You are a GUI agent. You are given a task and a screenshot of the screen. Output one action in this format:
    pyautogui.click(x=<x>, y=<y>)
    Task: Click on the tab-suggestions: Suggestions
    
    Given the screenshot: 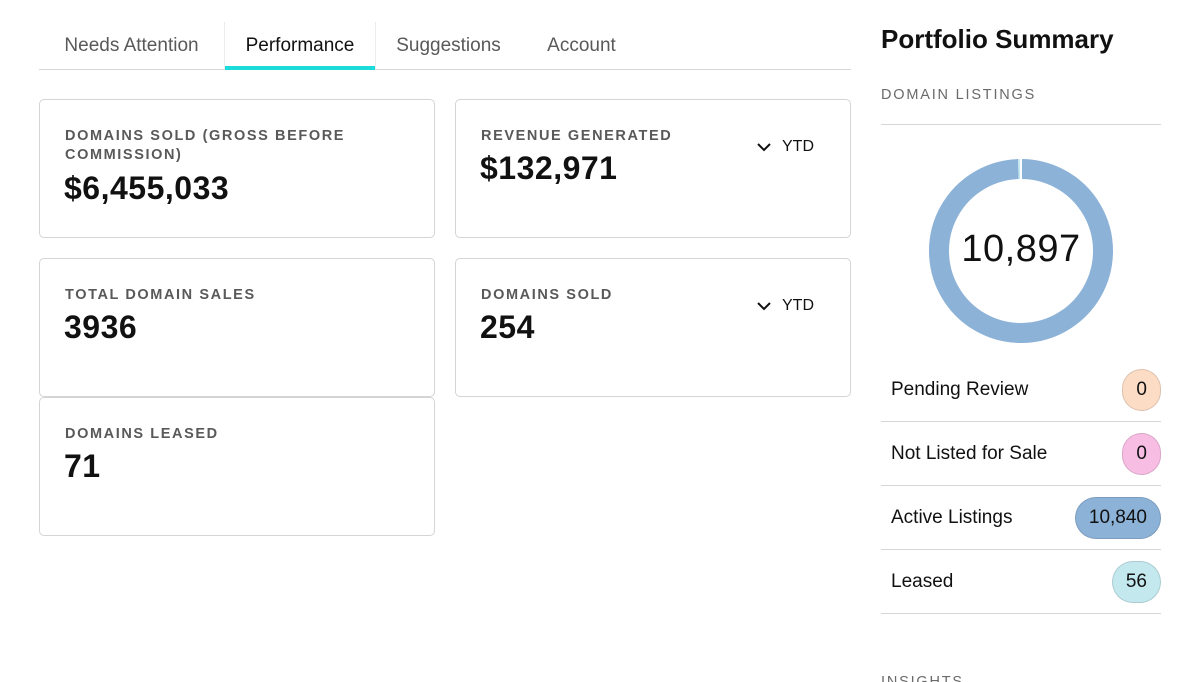 What is the action you would take?
    pyautogui.click(x=448, y=45)
    